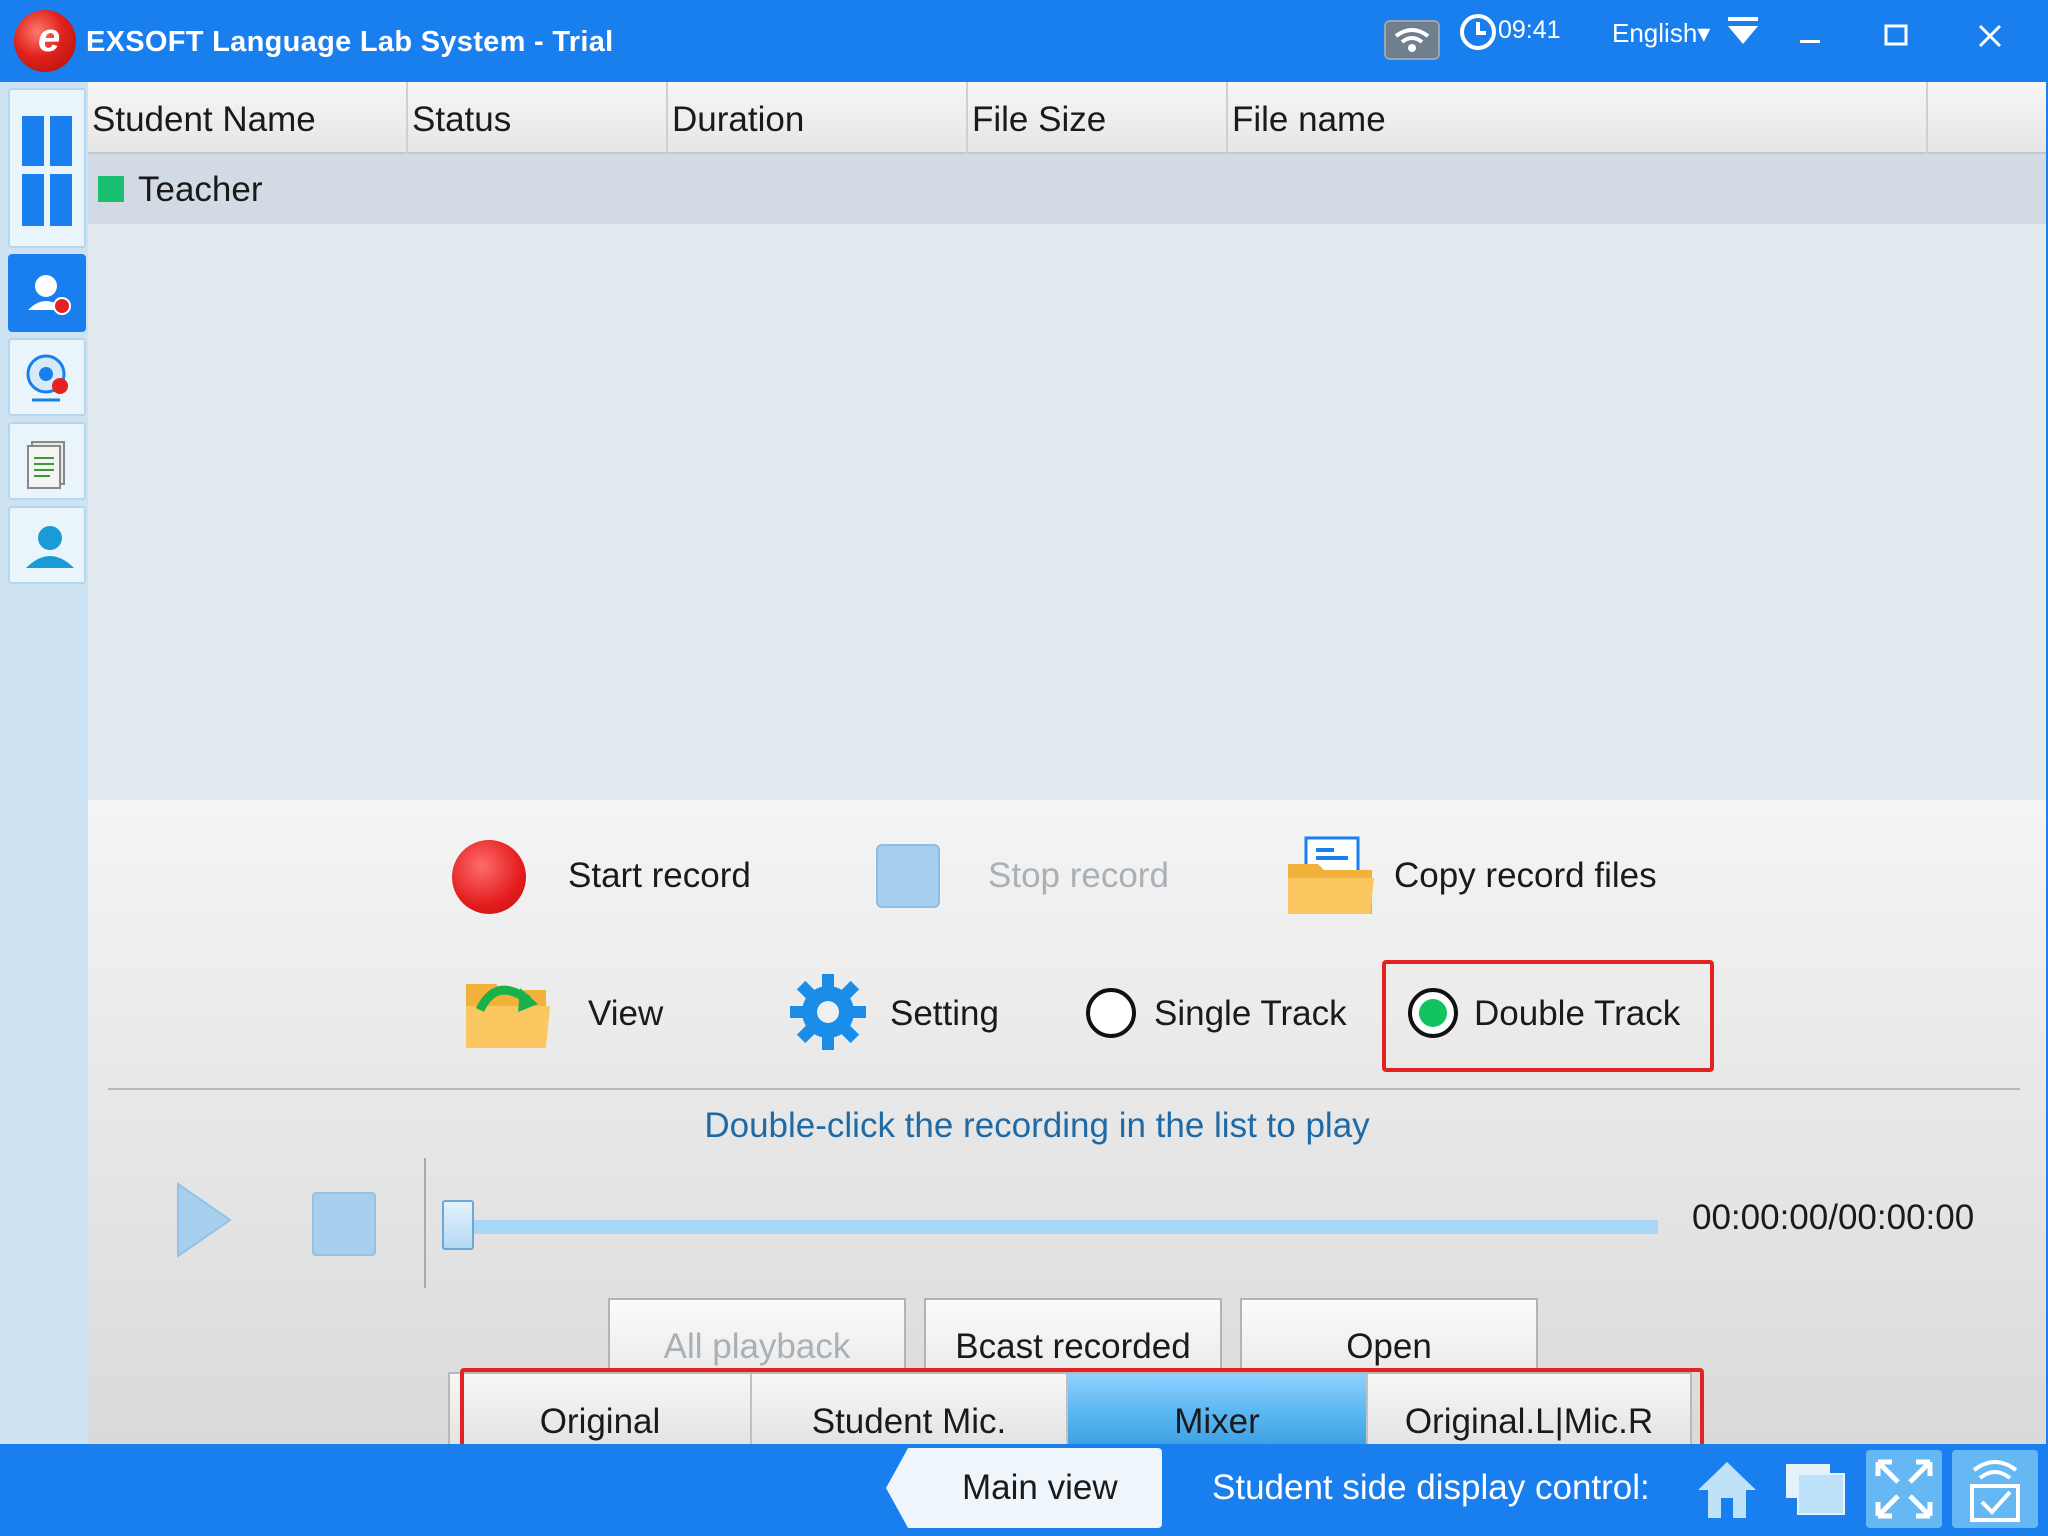 The height and width of the screenshot is (1536, 2048). I want to click on window-icon, so click(1815, 1489).